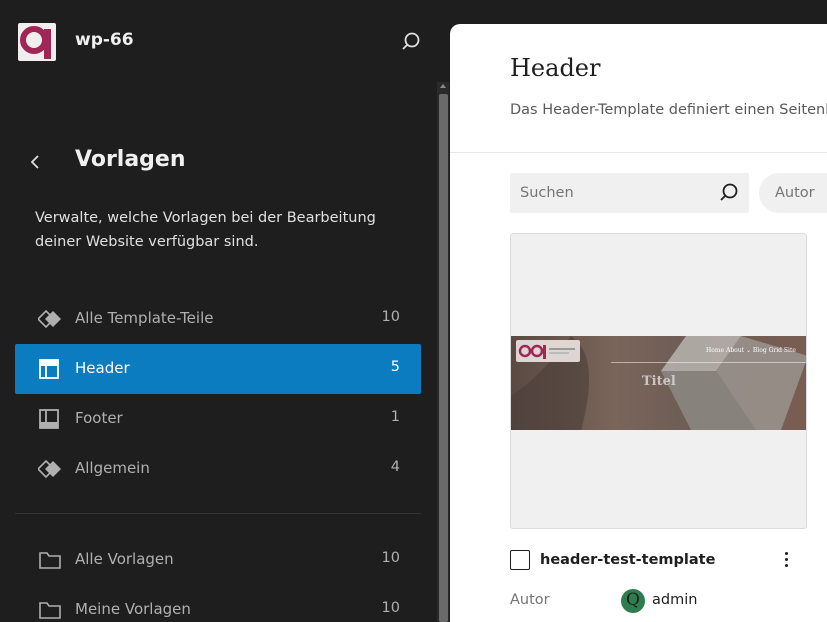  Describe the element at coordinates (218, 369) in the screenshot. I see `nav-item-header: Header 5` at that location.